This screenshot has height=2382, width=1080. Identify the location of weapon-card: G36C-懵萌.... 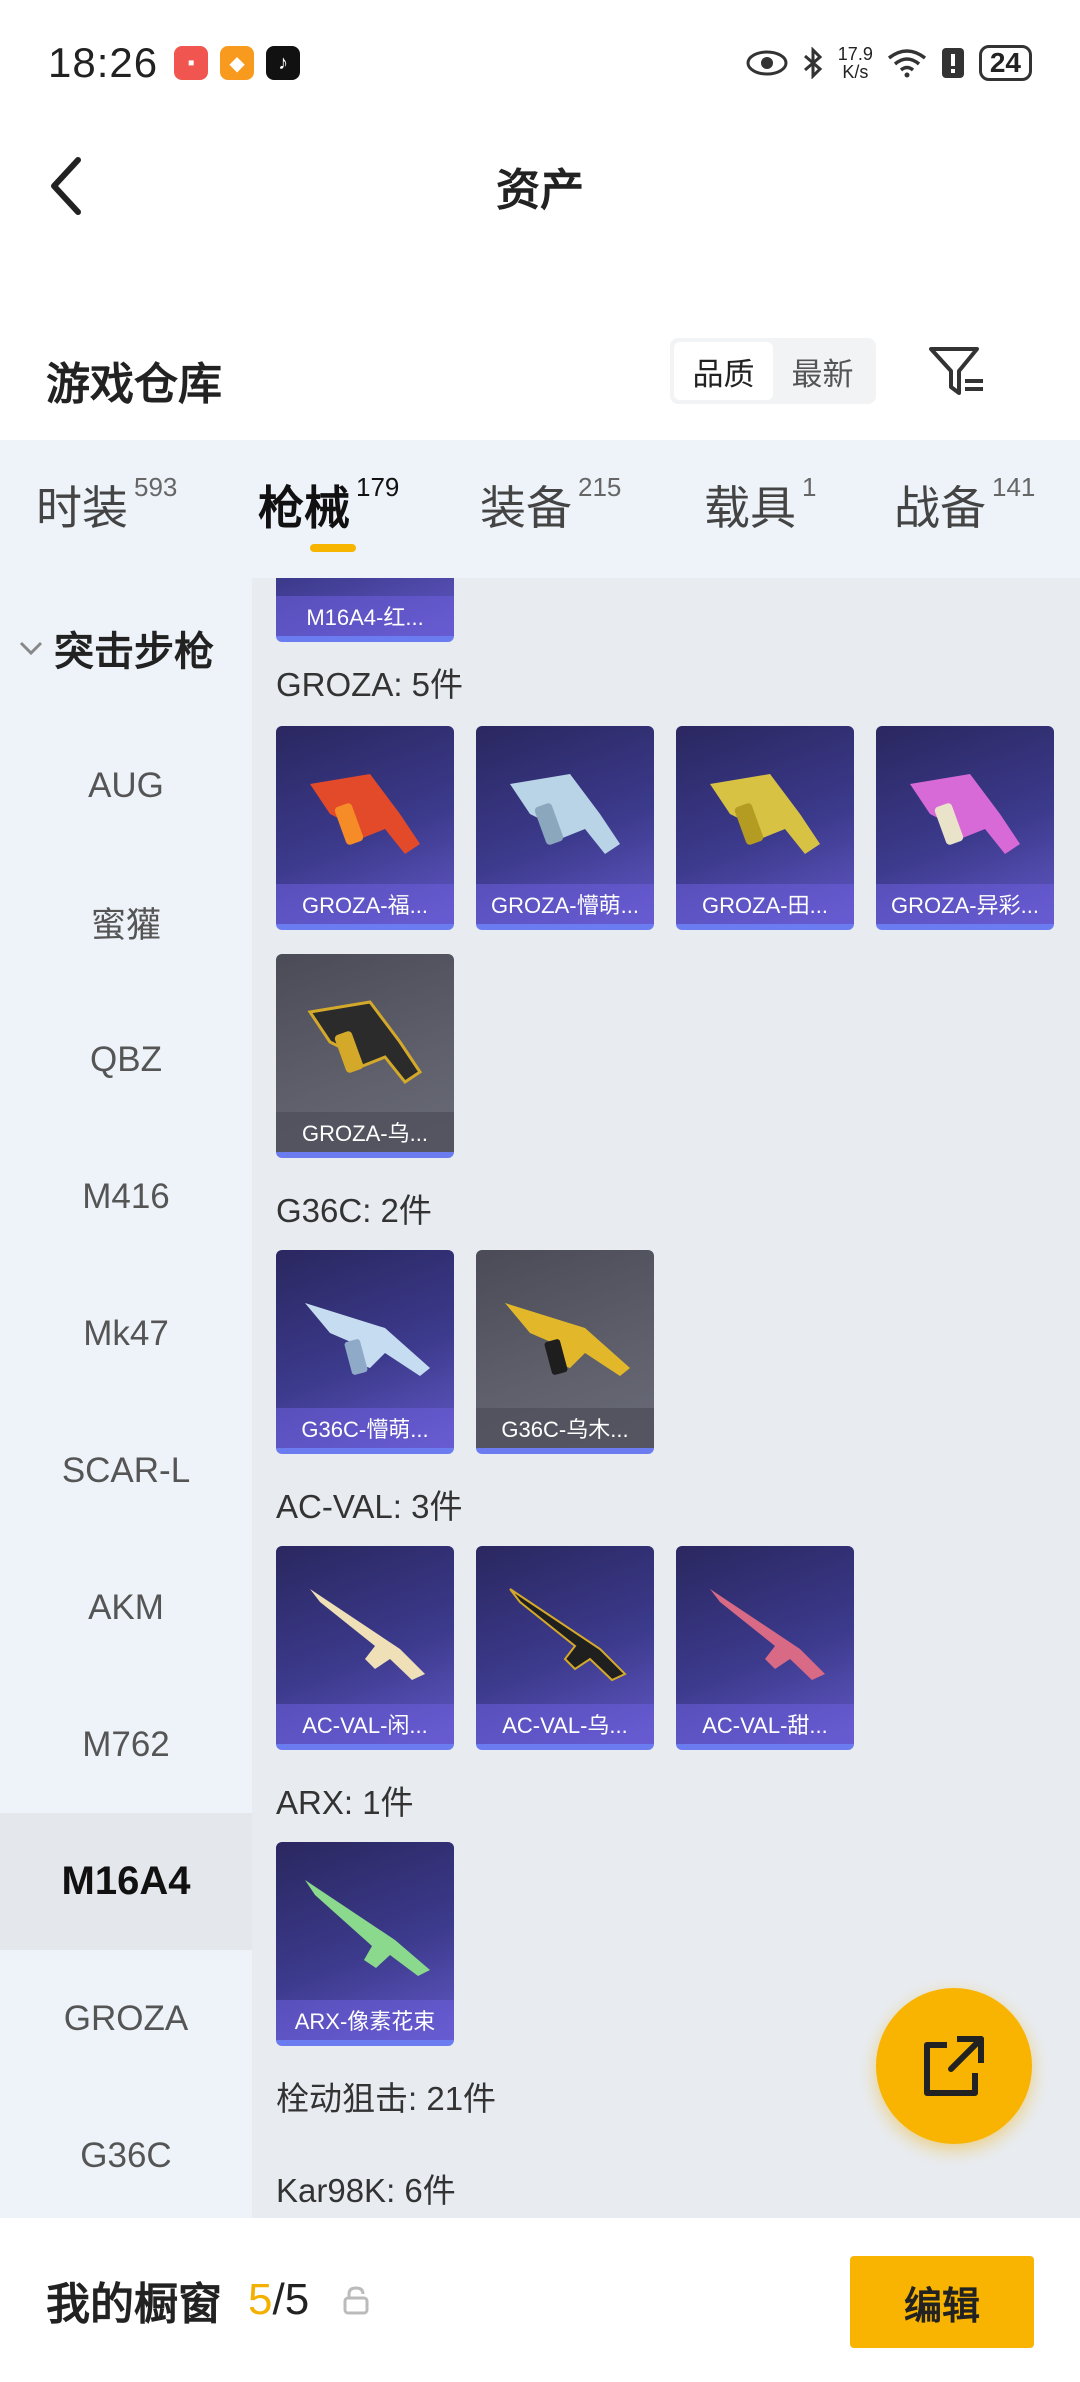
(365, 1352).